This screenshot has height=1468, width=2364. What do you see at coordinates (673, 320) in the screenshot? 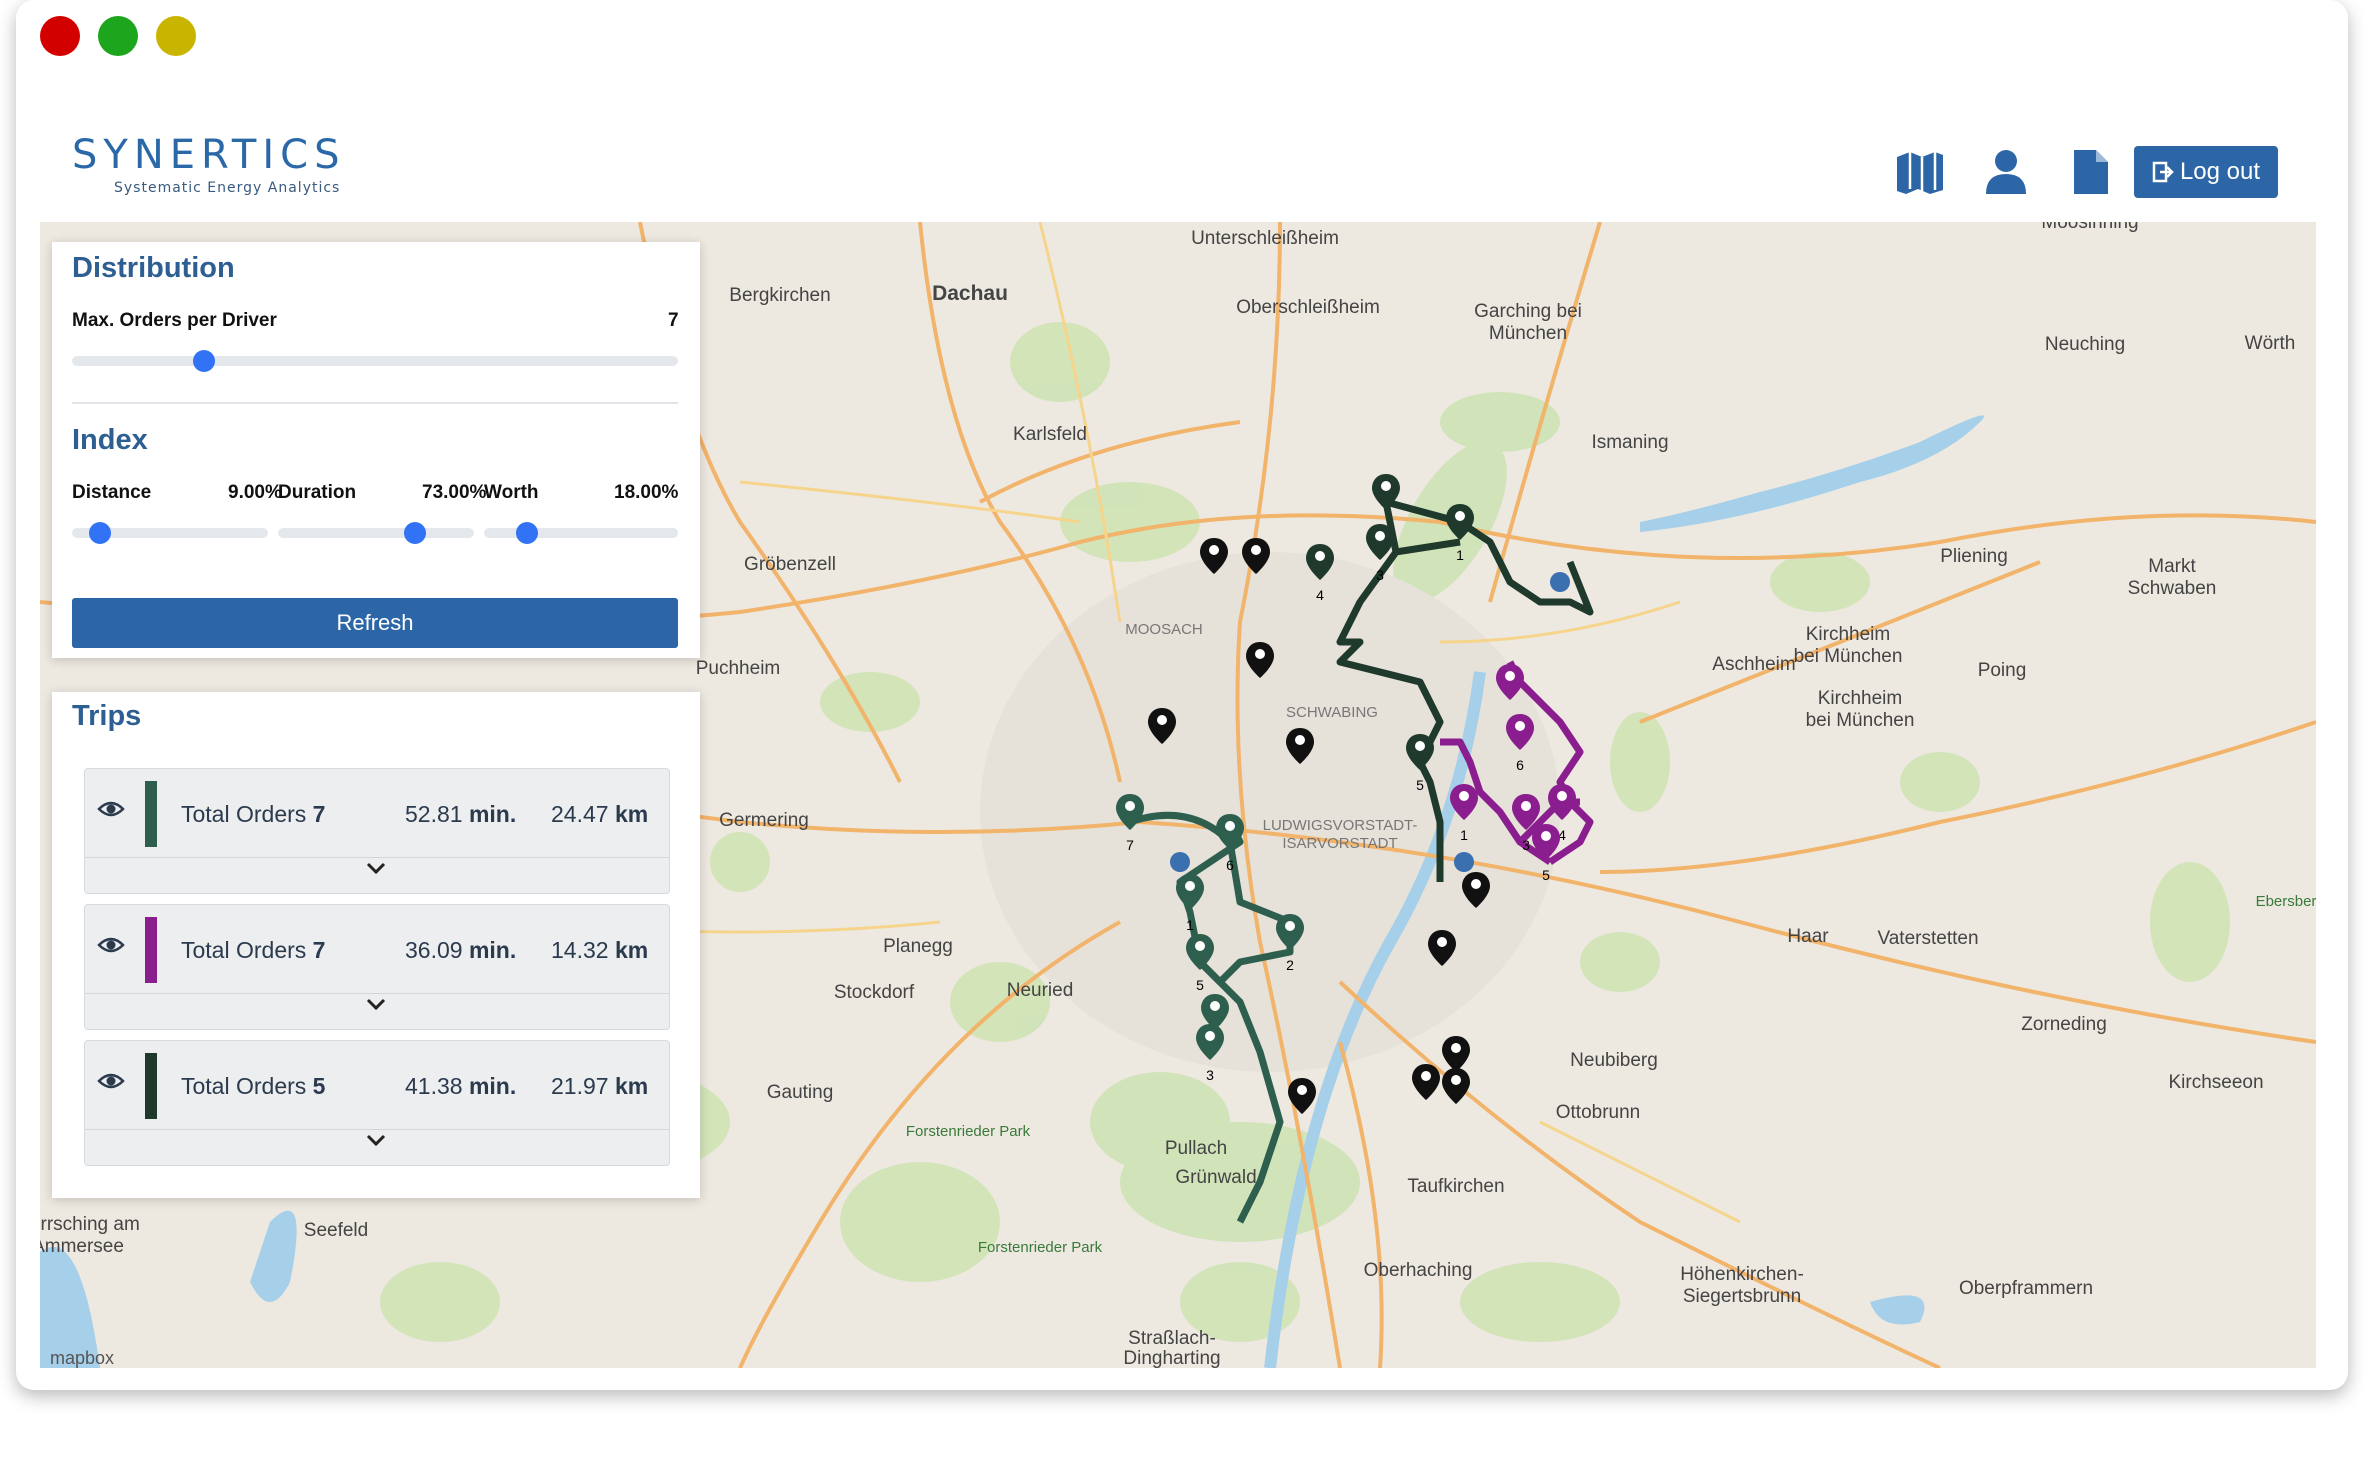
I see `max-orders-value: 7` at bounding box center [673, 320].